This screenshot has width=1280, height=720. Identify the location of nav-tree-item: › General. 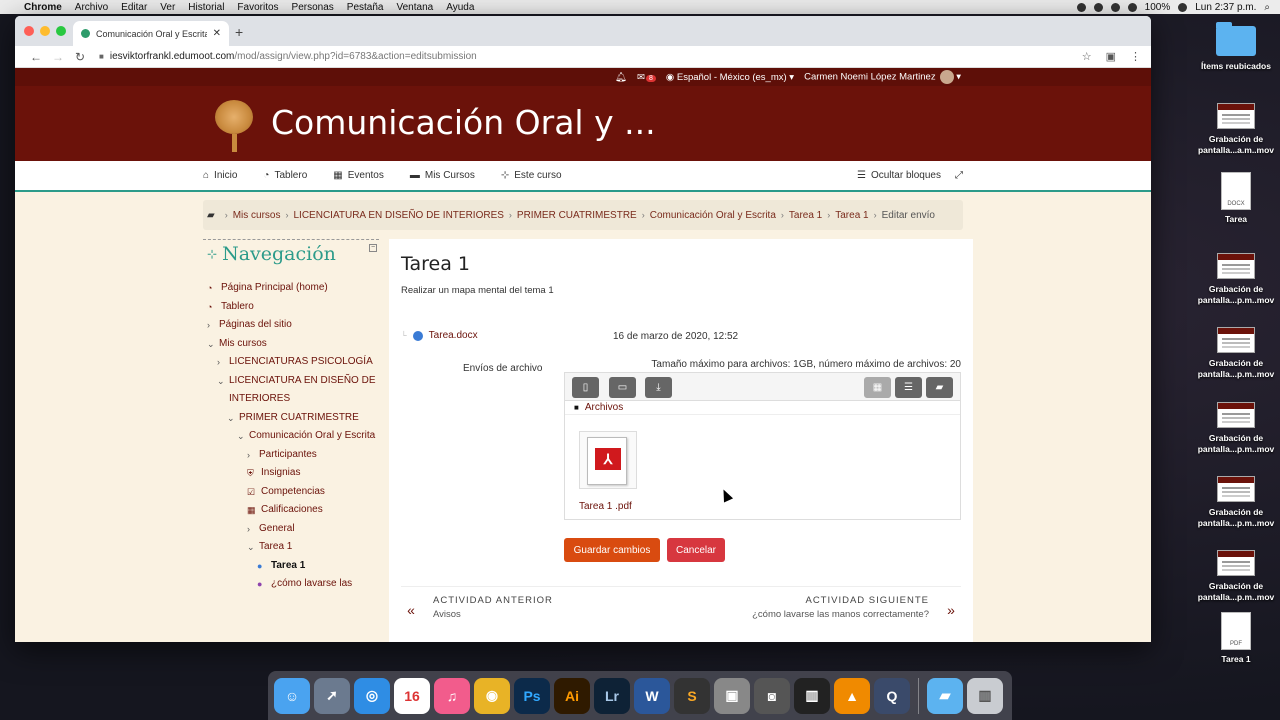
(291, 529).